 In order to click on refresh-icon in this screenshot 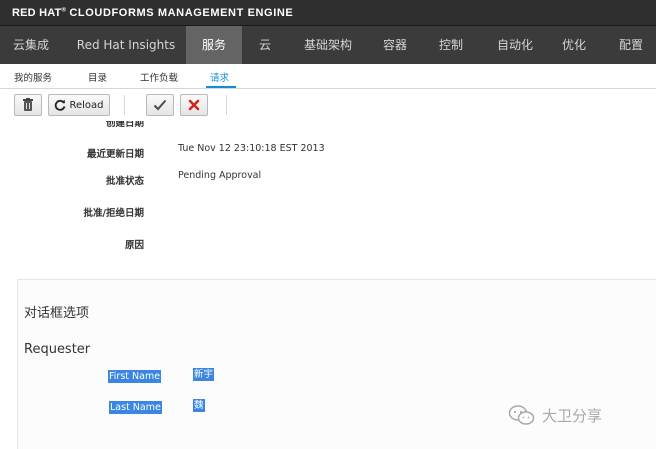, I will do `click(60, 105)`.